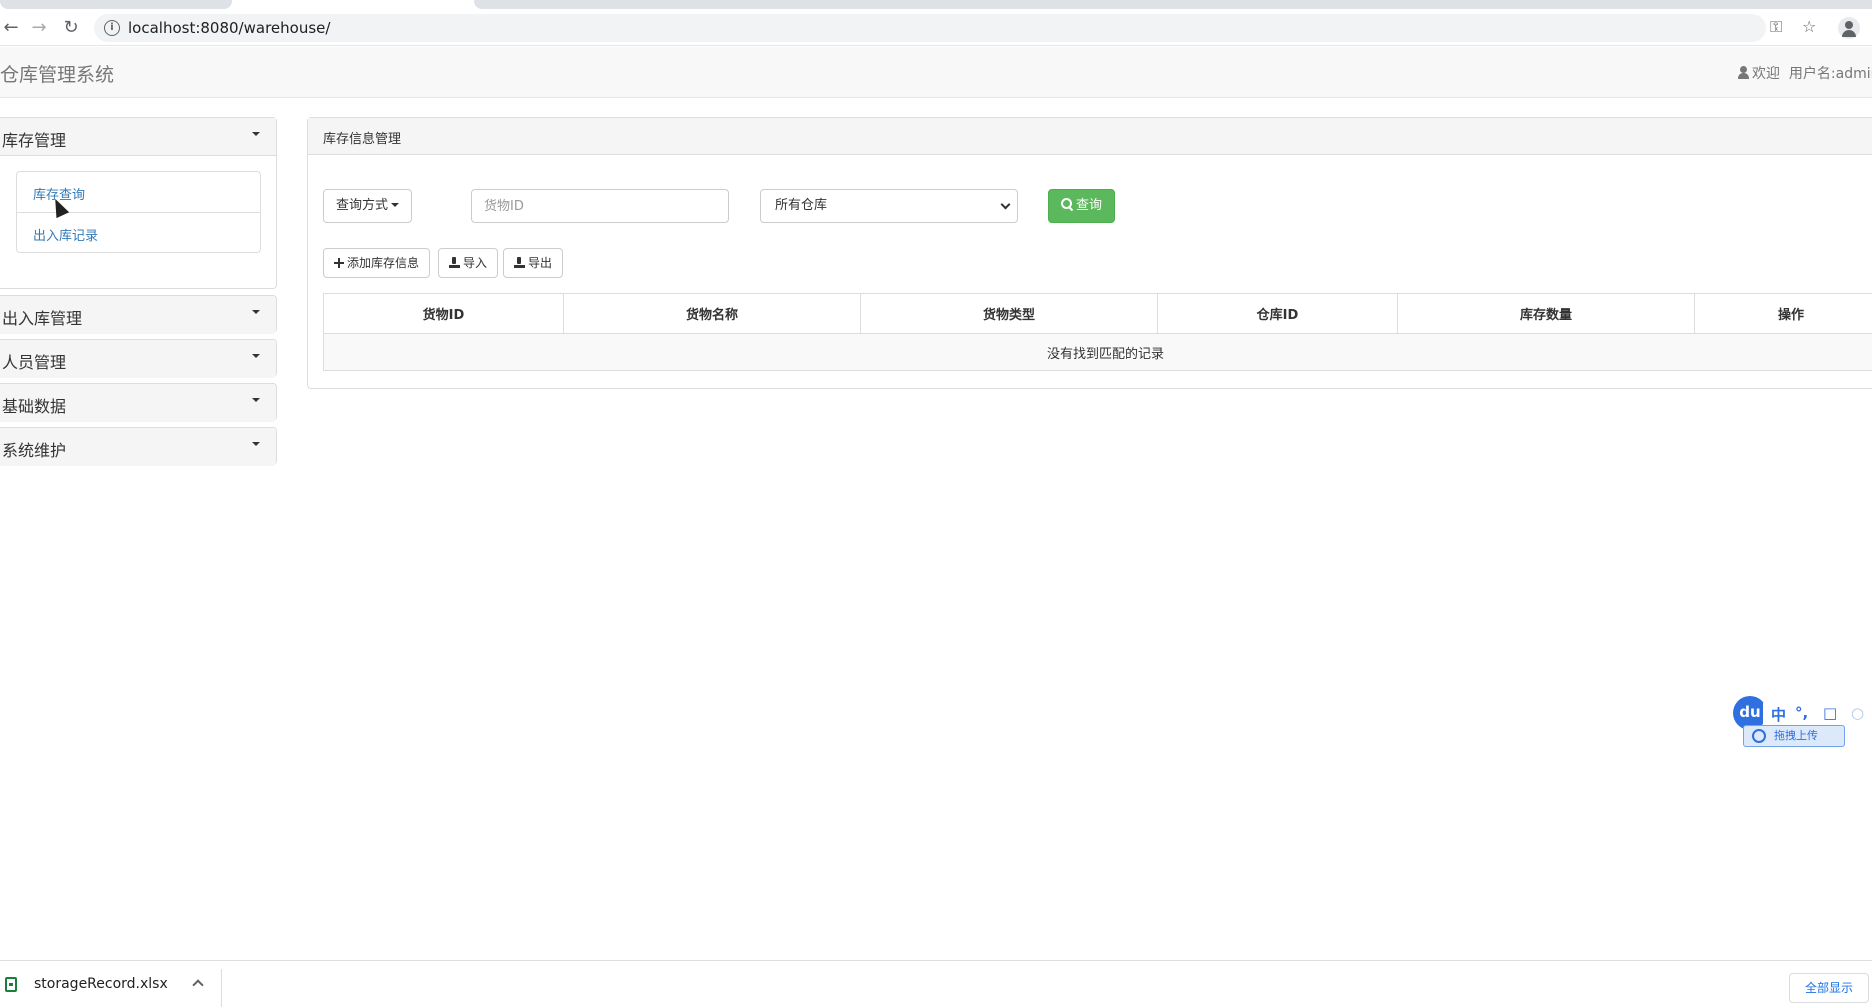 The height and width of the screenshot is (1008, 1872). I want to click on app-brand: 仓库管理系统, so click(57, 73).